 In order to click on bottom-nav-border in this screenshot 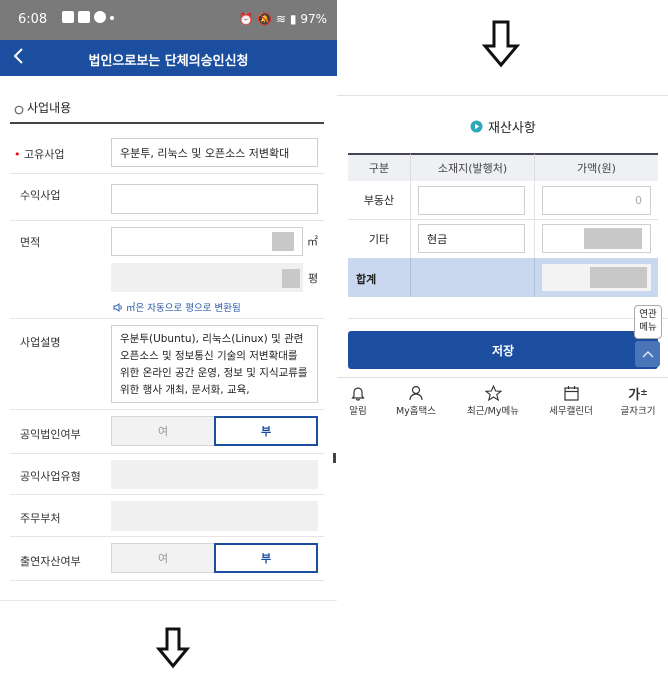, I will do `click(502, 377)`.